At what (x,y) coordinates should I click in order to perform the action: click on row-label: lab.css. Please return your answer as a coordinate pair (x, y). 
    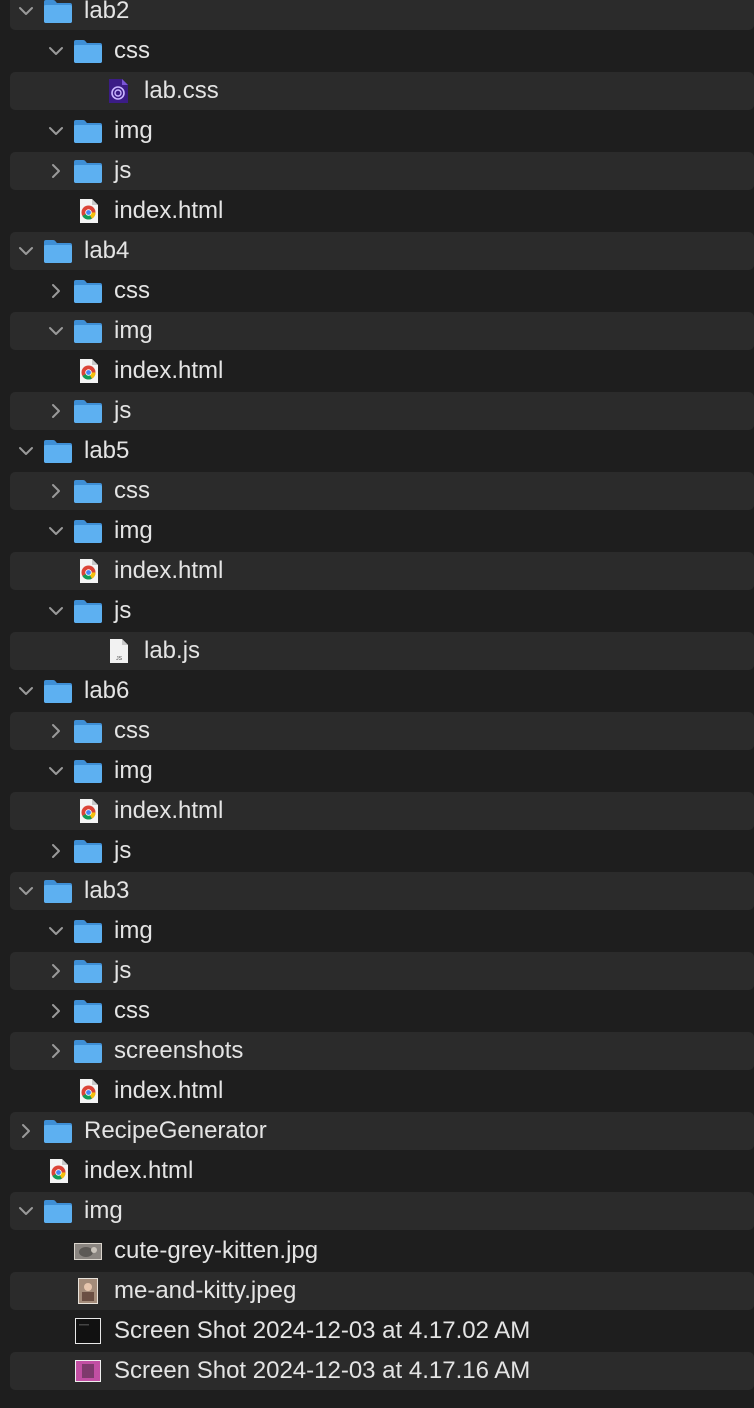
    Looking at the image, I should click on (181, 90).